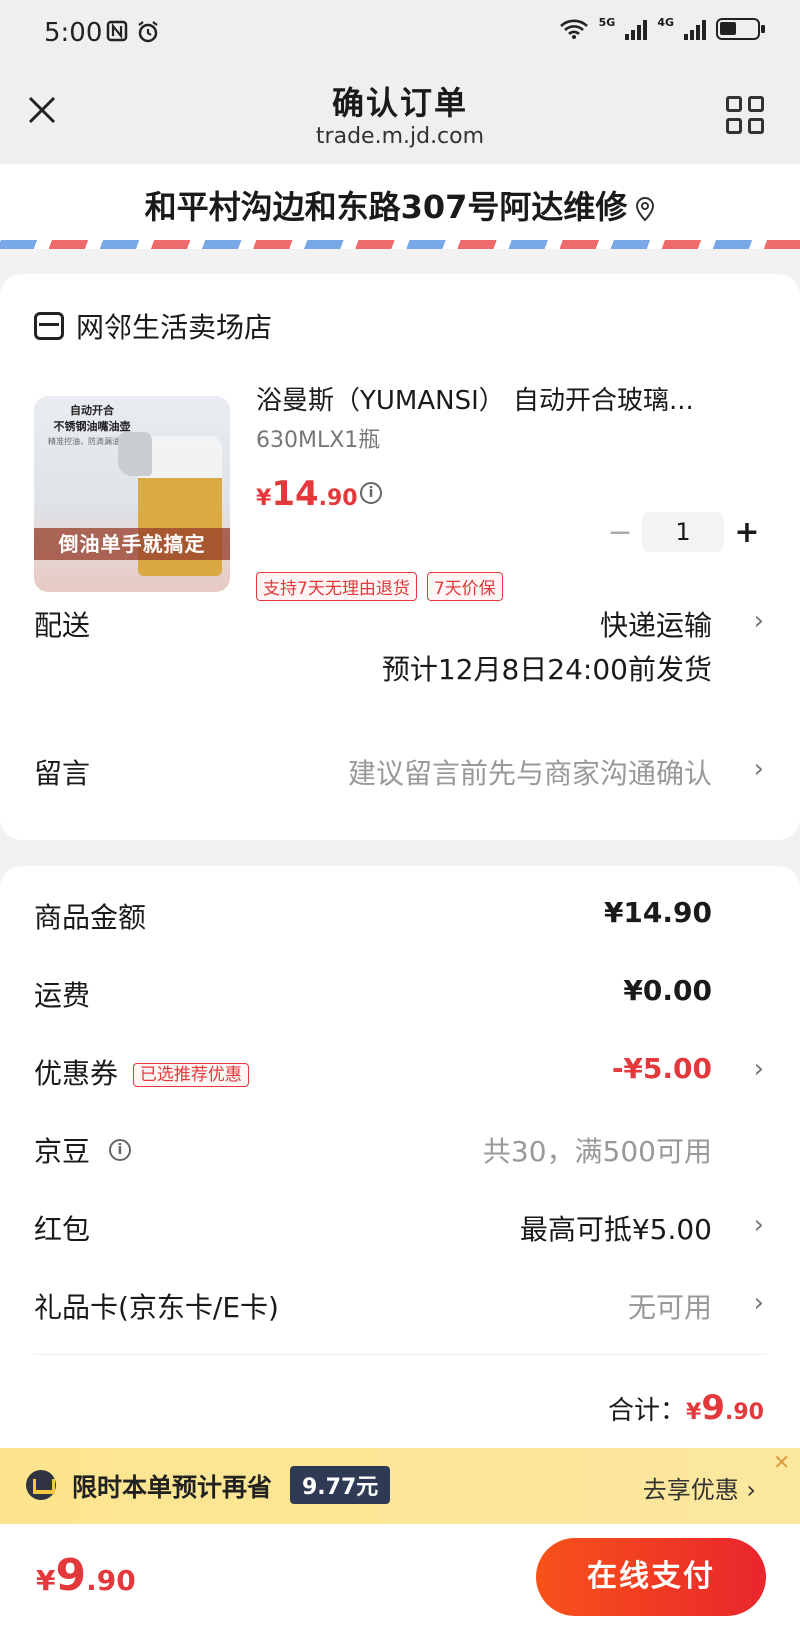  What do you see at coordinates (76, 1073) in the screenshot?
I see `coupon-label-text: 优惠券` at bounding box center [76, 1073].